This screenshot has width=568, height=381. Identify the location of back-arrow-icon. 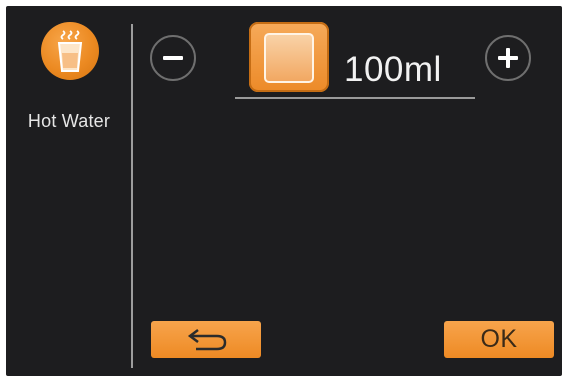
(207, 340).